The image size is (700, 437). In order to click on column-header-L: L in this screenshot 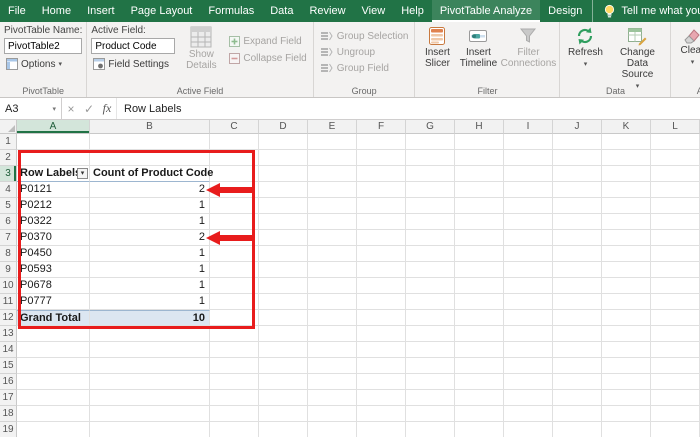, I will do `click(675, 127)`.